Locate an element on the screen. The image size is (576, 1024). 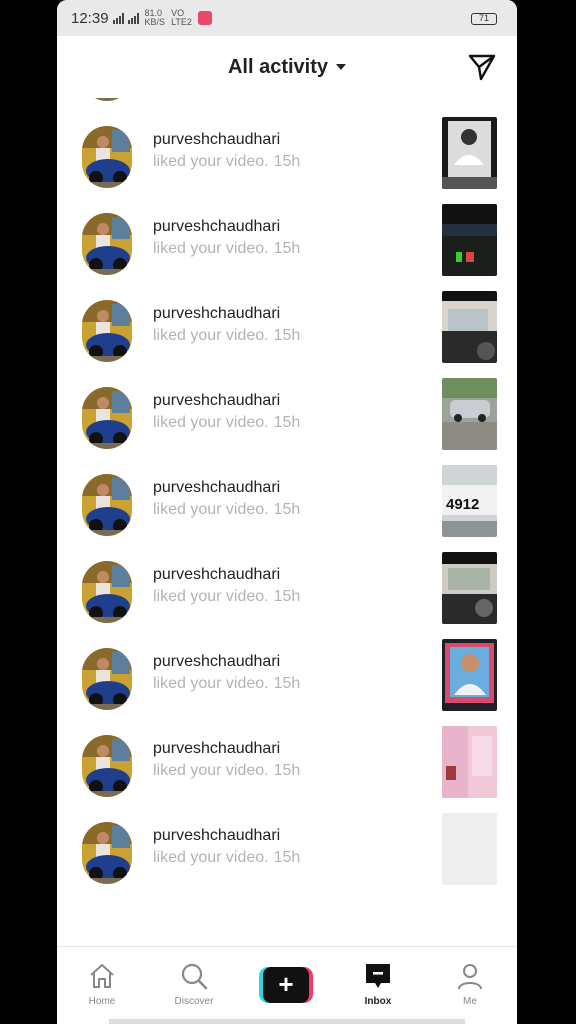
activity-filter-dropdown: All activity is located at coordinates (287, 67).